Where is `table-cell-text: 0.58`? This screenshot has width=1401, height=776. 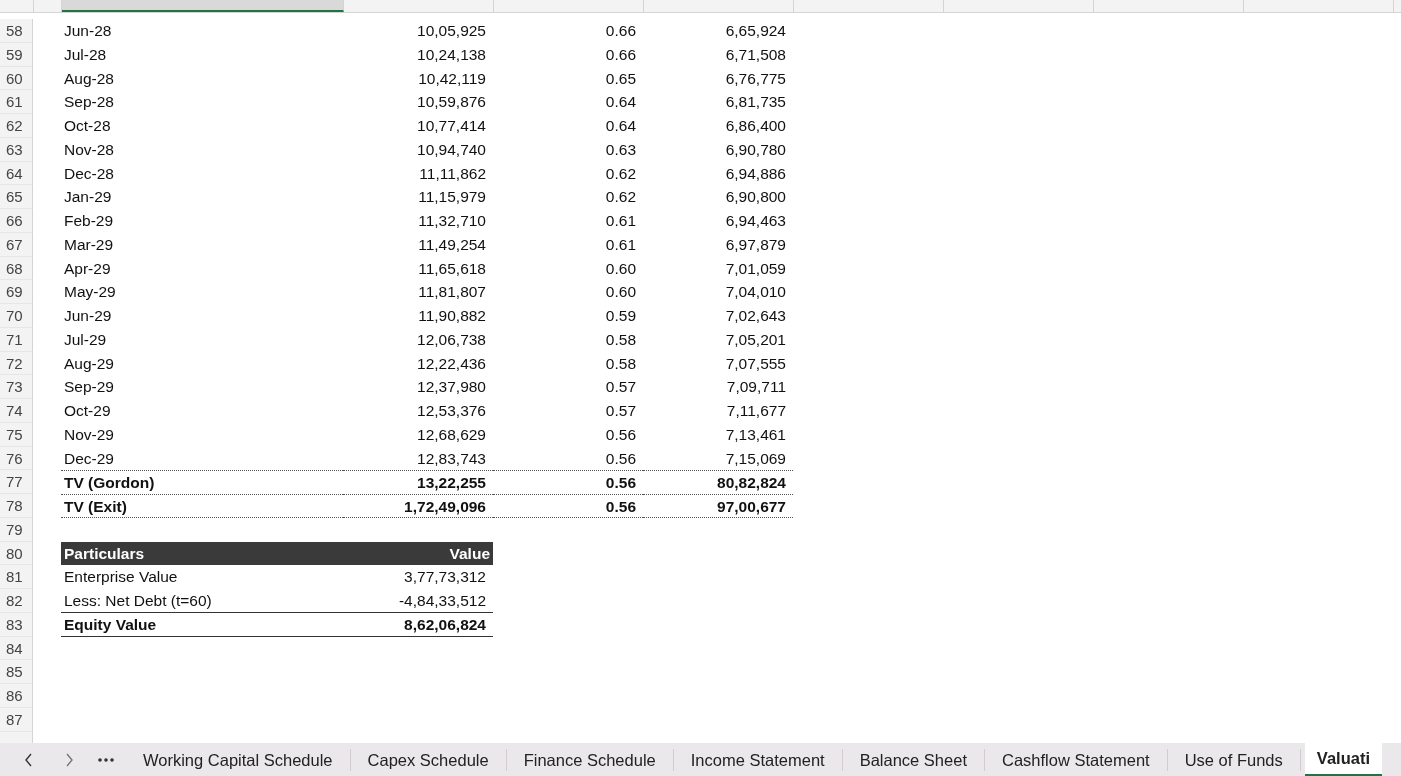
table-cell-text: 0.58 is located at coordinates (620, 339).